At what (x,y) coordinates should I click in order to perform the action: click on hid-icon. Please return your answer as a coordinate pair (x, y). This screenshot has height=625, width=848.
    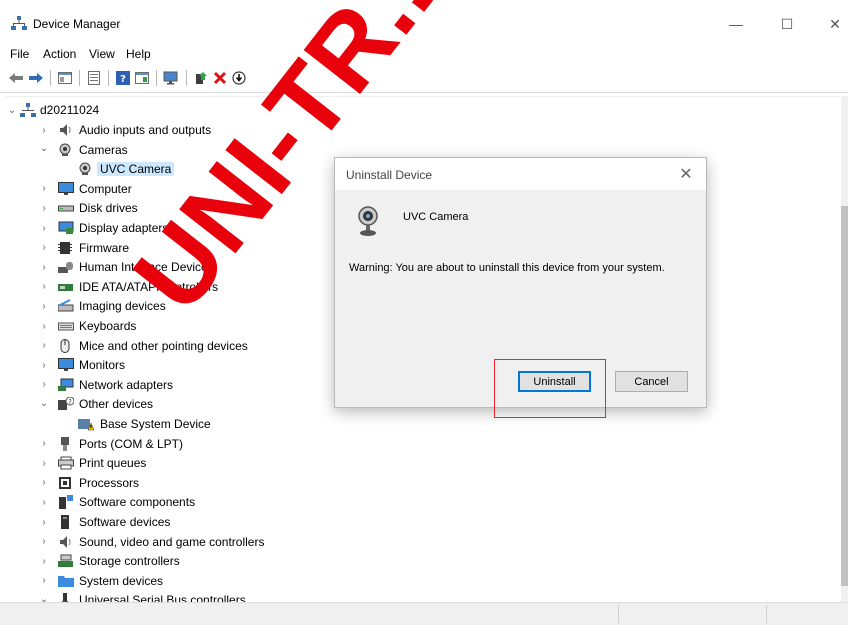
    Looking at the image, I should click on (66, 267).